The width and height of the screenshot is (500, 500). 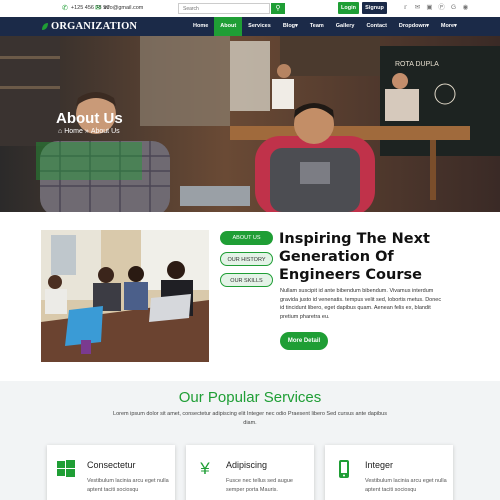 What do you see at coordinates (317, 26) in the screenshot?
I see `nav-item-team: Team` at bounding box center [317, 26].